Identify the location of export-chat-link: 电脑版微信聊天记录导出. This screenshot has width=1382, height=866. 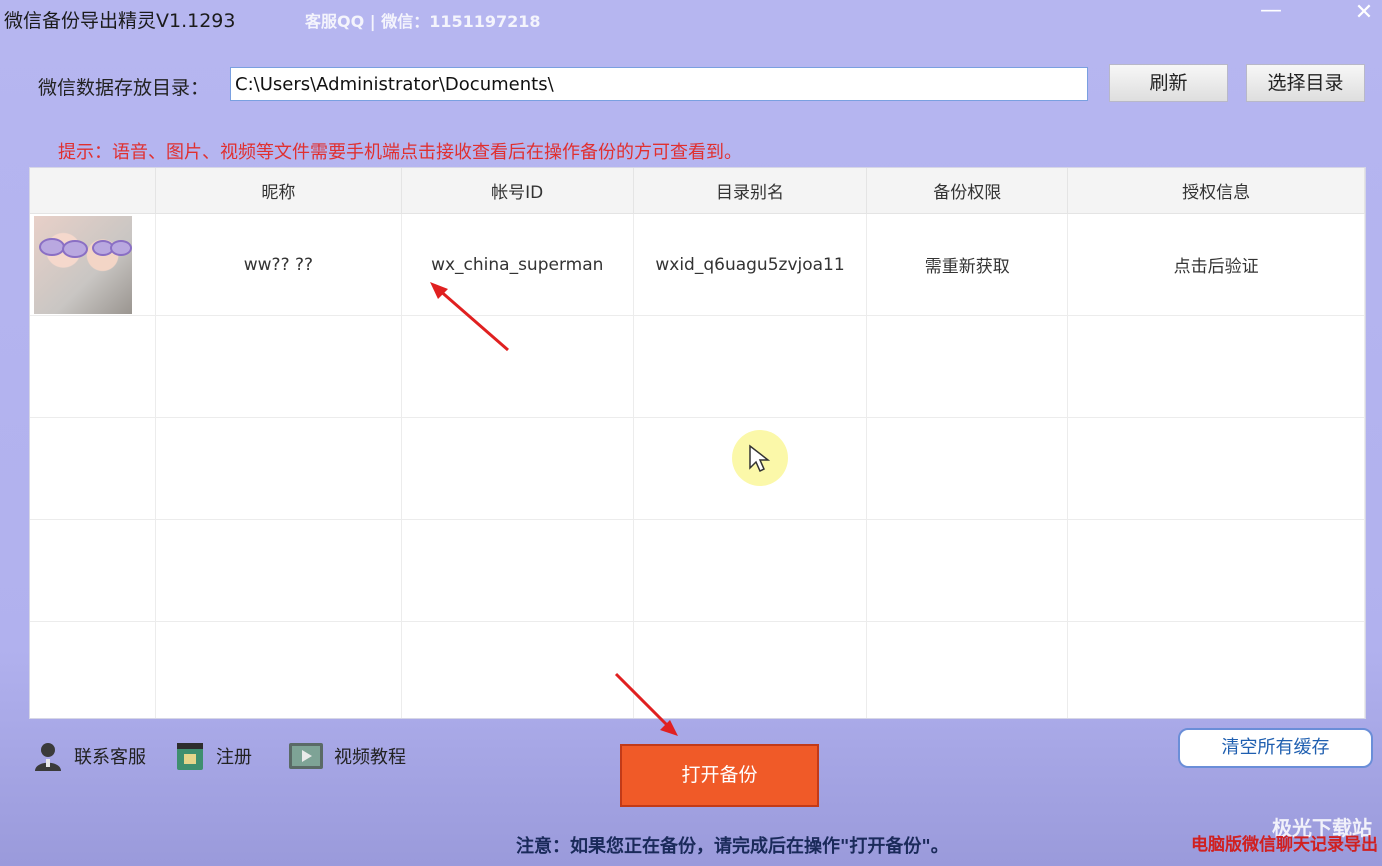
(1284, 842).